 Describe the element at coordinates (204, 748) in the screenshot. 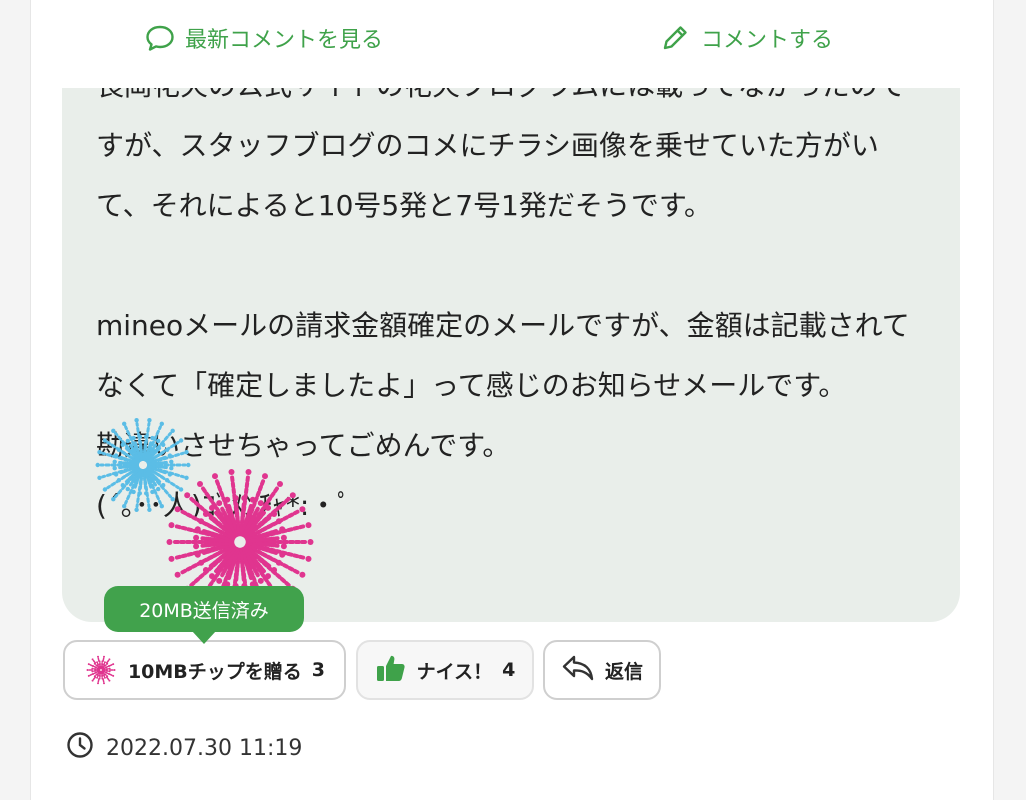

I see `posted-timestamp: 2022.07.30 11:19` at that location.